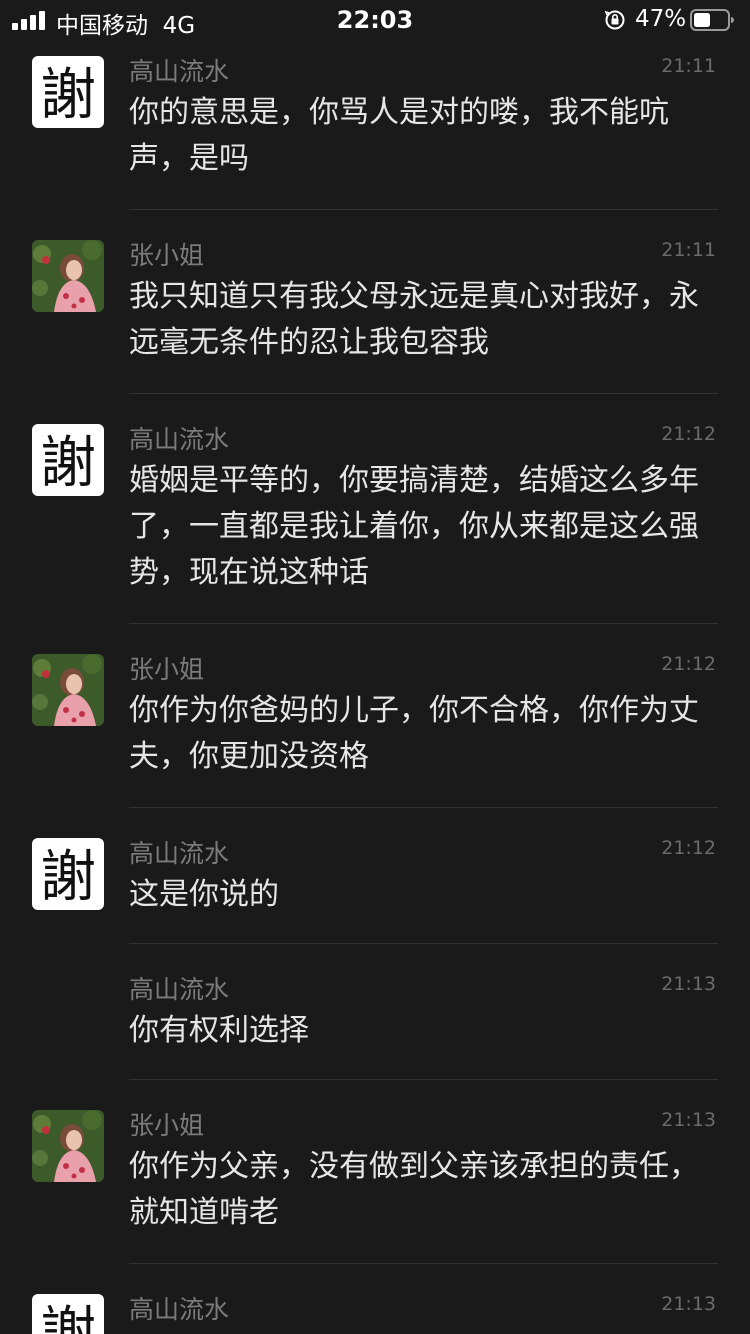 Image resolution: width=750 pixels, height=1334 pixels. I want to click on message-text: 你作为你爸妈的儿子，你不合格，你作为丈夫，你更加没资格, so click(414, 733).